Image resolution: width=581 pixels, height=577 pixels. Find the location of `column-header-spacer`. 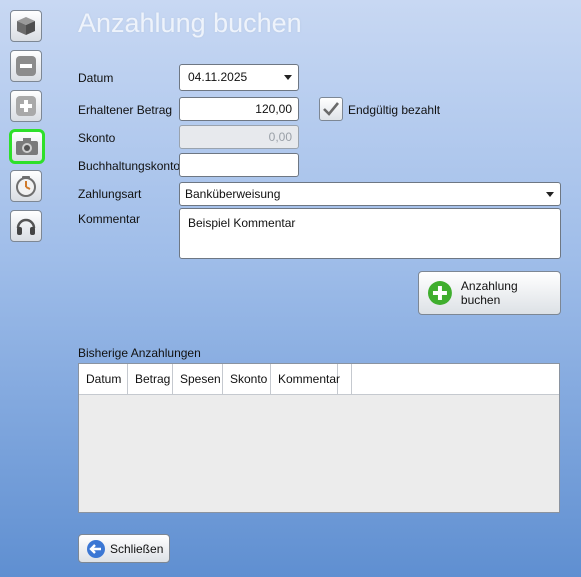

column-header-spacer is located at coordinates (345, 379).